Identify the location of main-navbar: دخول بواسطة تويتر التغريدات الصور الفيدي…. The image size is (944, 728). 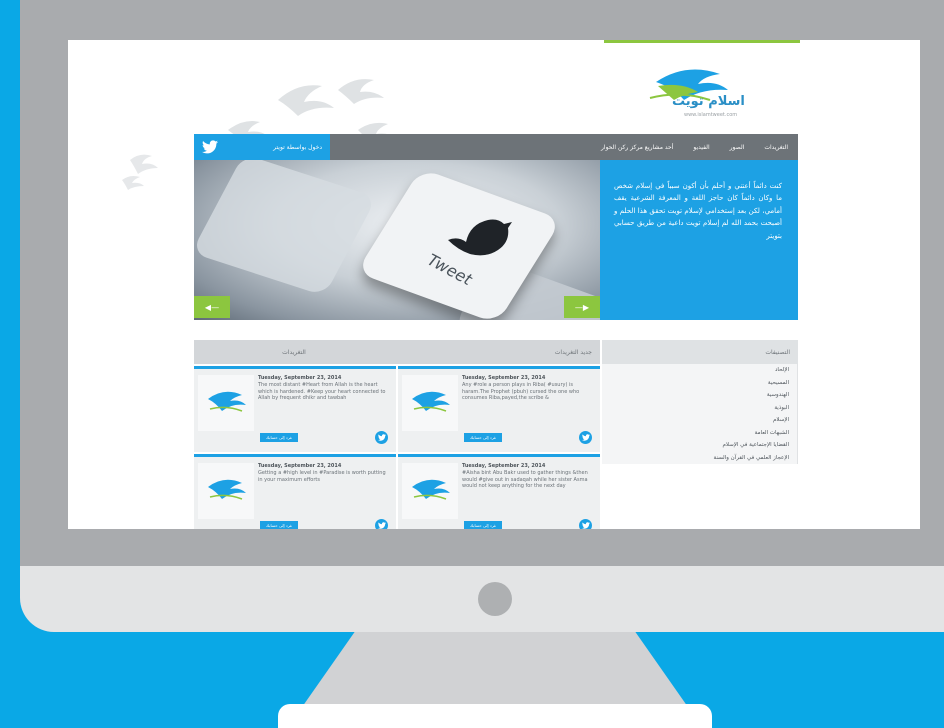
(496, 147).